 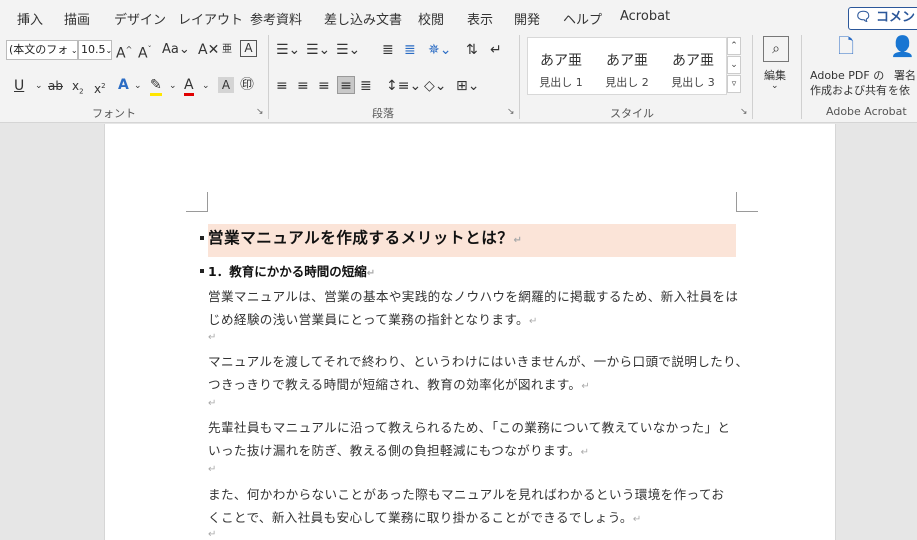 What do you see at coordinates (348, 50) in the screenshot?
I see `multilevel-list-icon: ☰⌄` at bounding box center [348, 50].